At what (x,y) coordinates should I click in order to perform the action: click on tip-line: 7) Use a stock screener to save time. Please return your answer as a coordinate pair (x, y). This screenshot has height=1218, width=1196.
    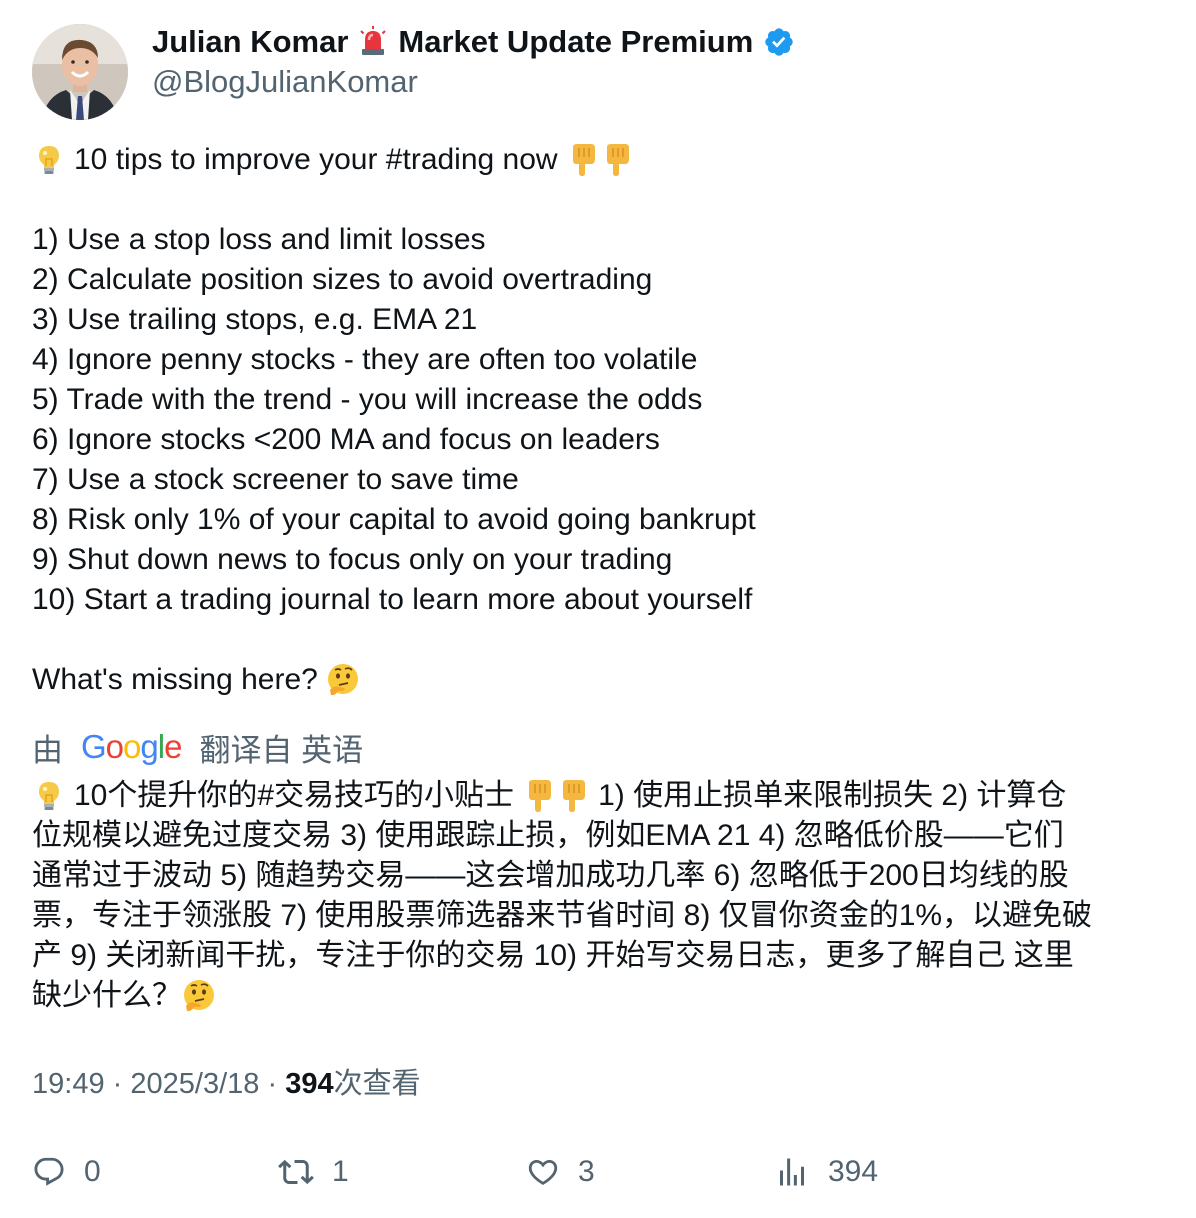
    Looking at the image, I should click on (275, 479).